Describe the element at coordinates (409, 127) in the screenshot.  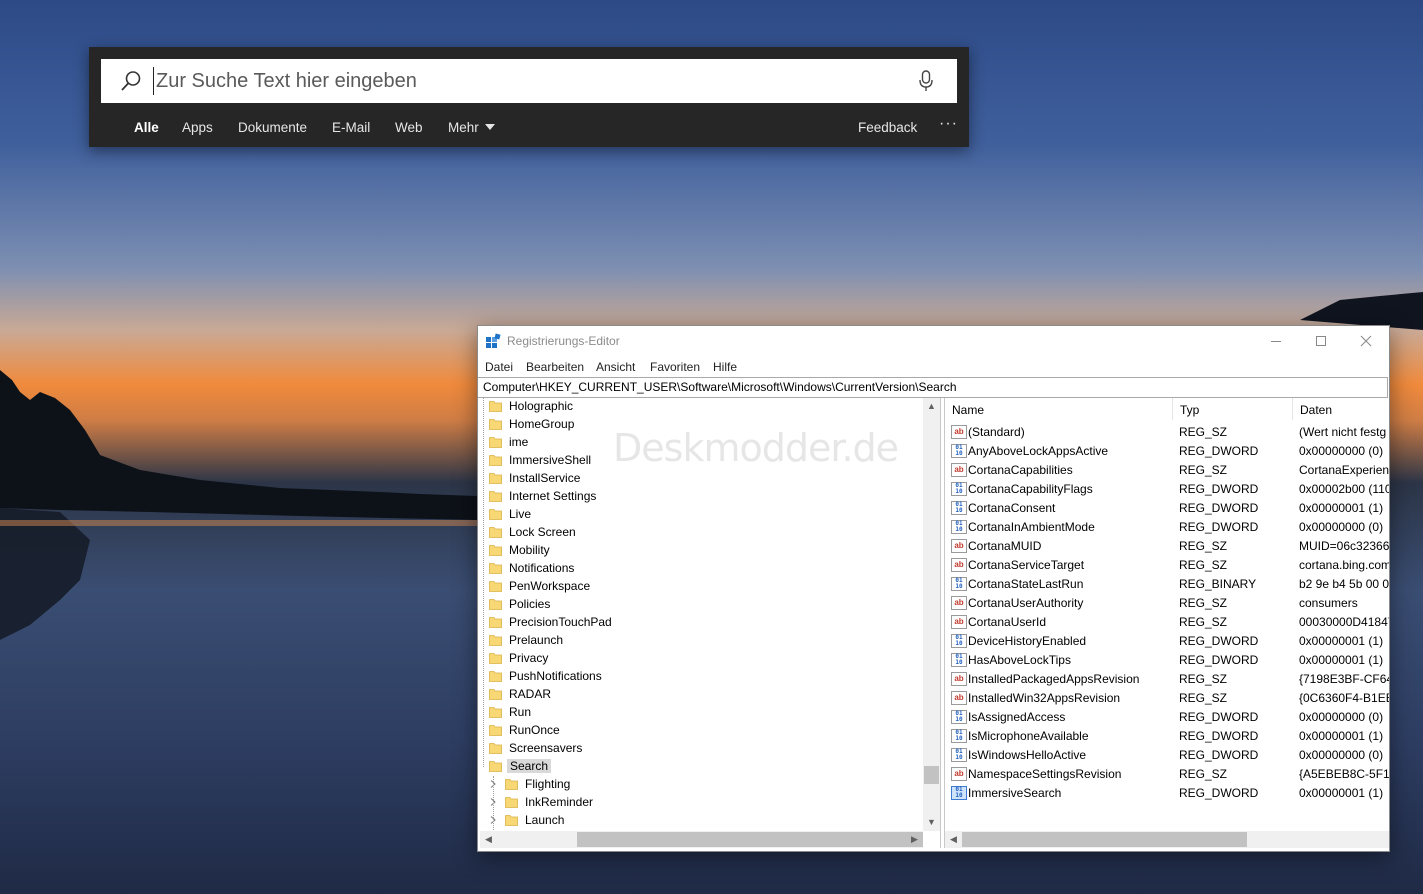
I see `tab-web: Web` at that location.